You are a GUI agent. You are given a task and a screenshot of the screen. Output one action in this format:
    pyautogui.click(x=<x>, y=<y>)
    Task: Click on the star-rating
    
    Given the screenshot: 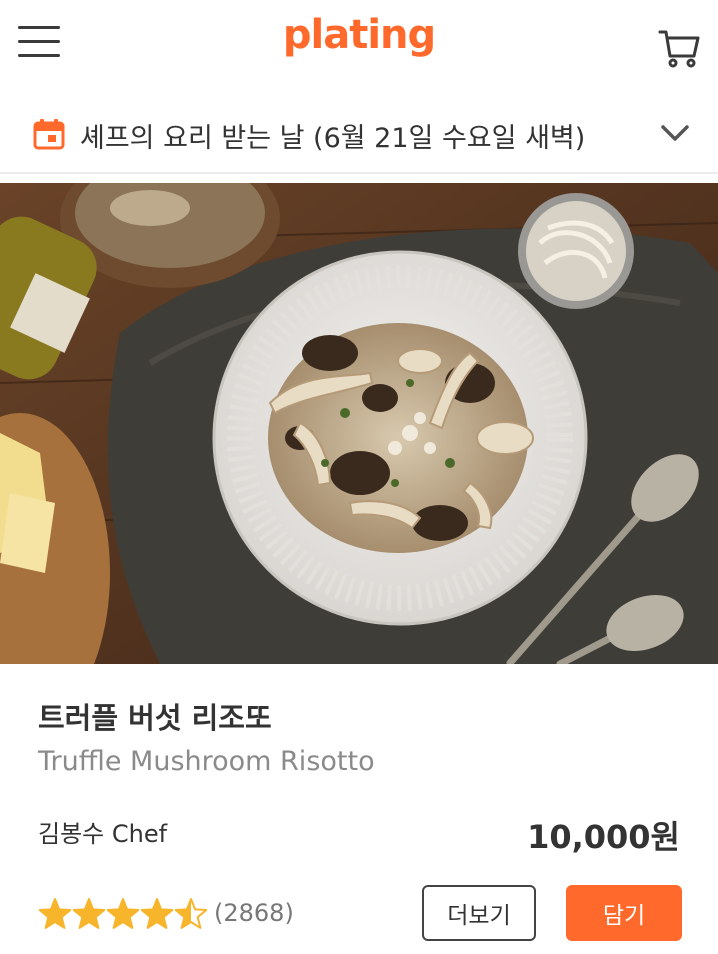 What is the action you would take?
    pyautogui.click(x=123, y=913)
    